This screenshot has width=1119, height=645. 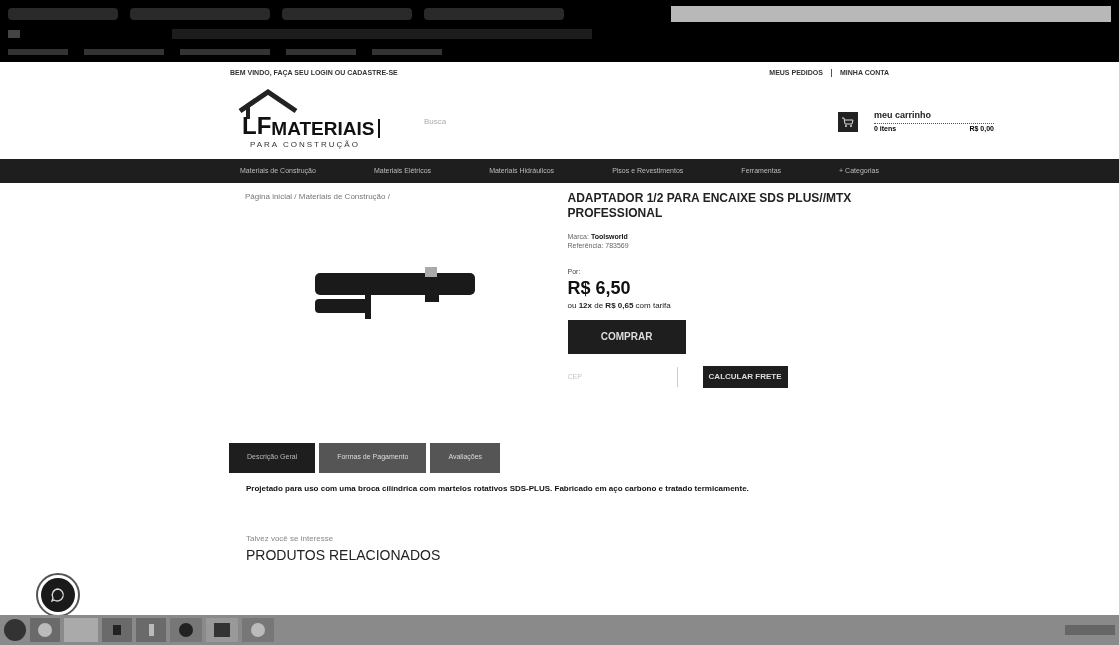 I want to click on logo: LFMATERIAIS PARA CONSTRUÇÃO, so click(x=315, y=121).